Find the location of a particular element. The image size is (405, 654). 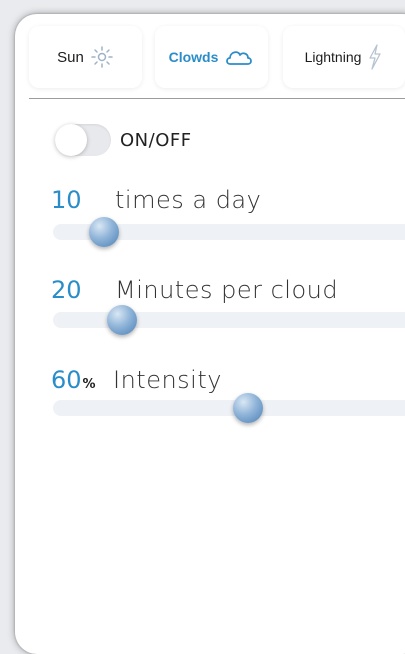

toggle-knob is located at coordinates (71, 140).